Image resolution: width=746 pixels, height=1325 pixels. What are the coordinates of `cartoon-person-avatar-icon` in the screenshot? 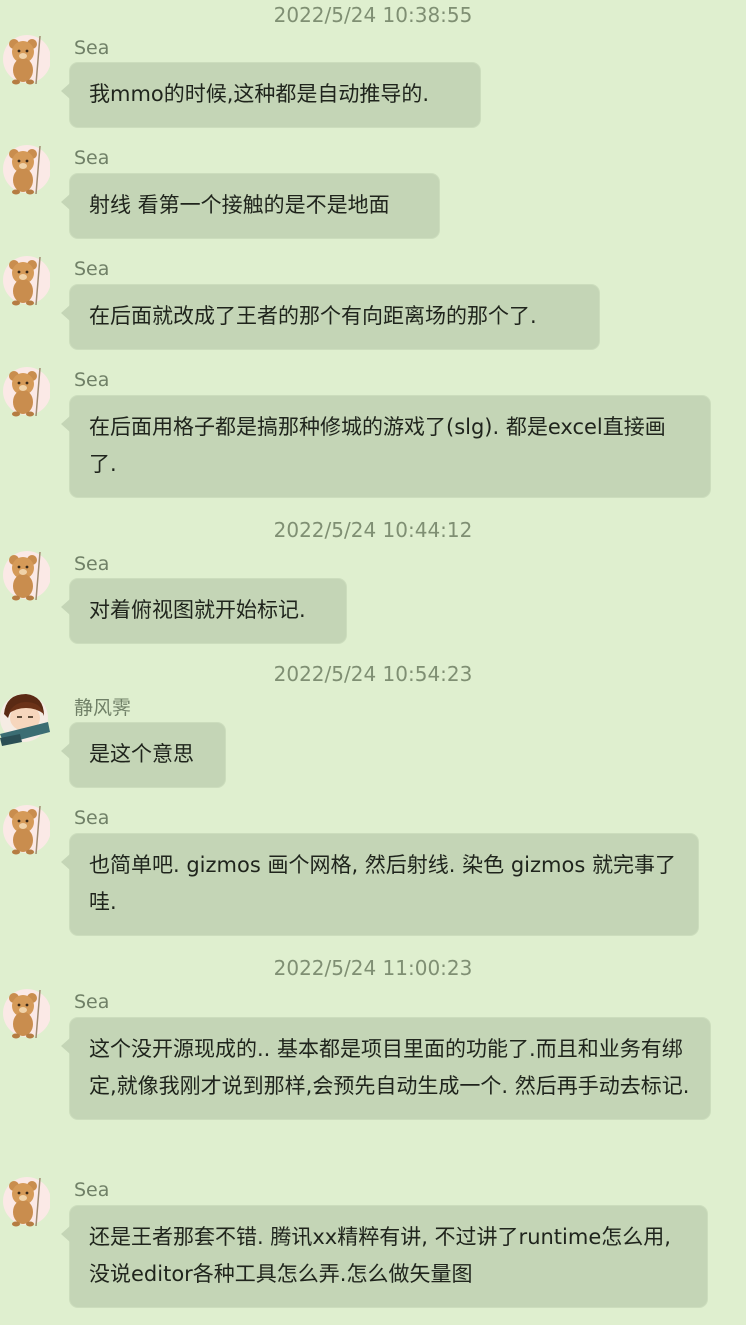 It's located at (25, 719).